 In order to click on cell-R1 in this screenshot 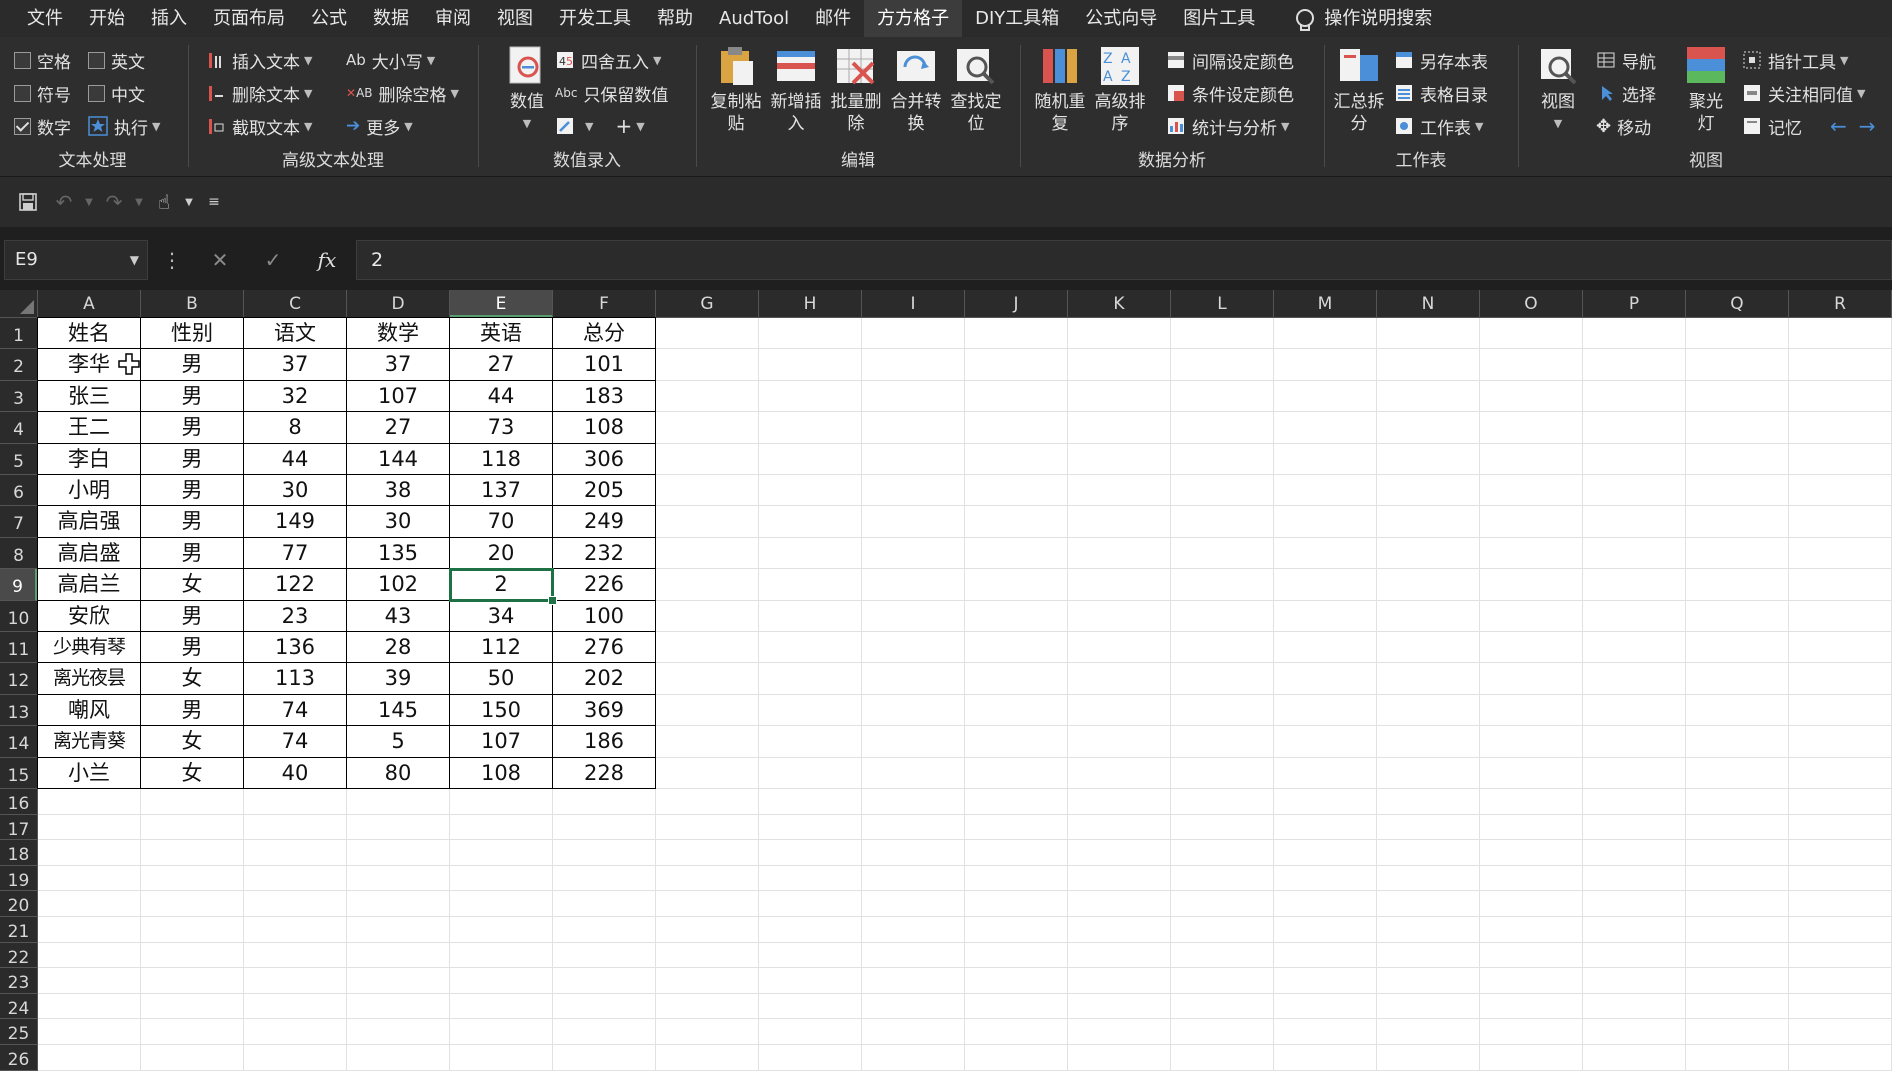, I will do `click(1840, 334)`.